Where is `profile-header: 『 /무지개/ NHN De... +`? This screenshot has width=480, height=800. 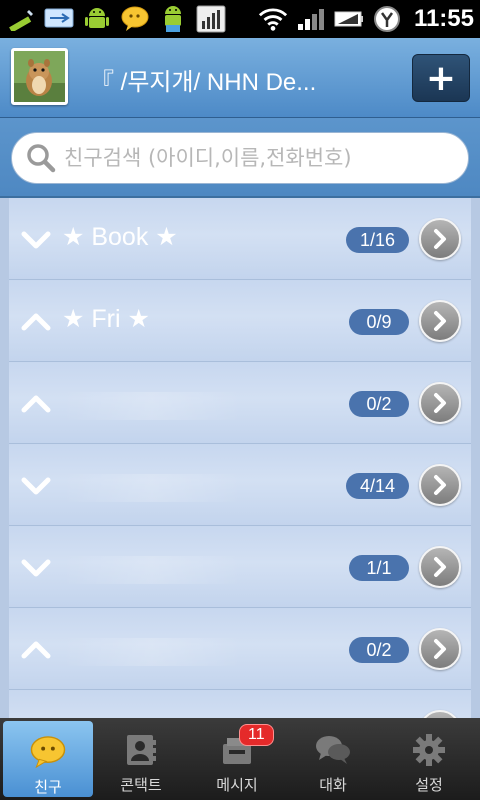
profile-header: 『 /무지개/ NHN De... + is located at coordinates (240, 78).